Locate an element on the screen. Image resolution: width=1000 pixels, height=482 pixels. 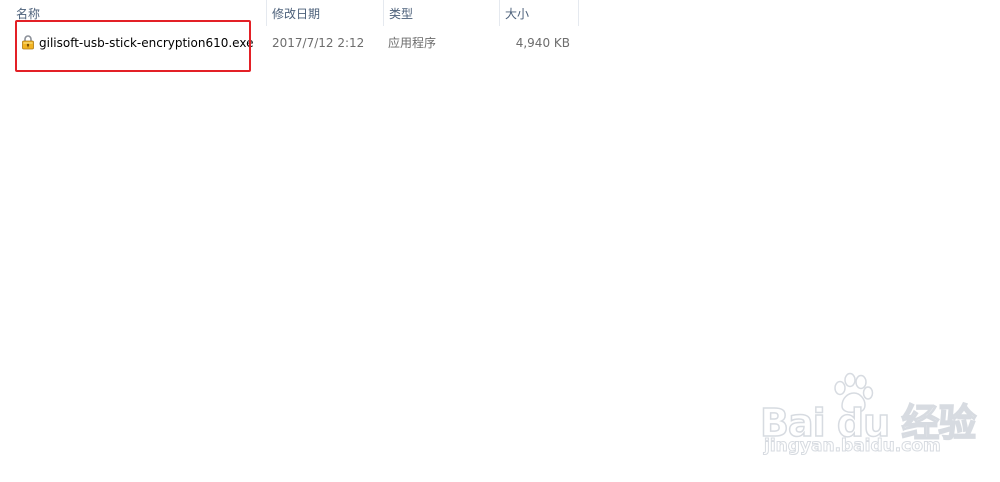
column-header-row: 名称 ˆ 修改日期 类型 大小 is located at coordinates (290, 13).